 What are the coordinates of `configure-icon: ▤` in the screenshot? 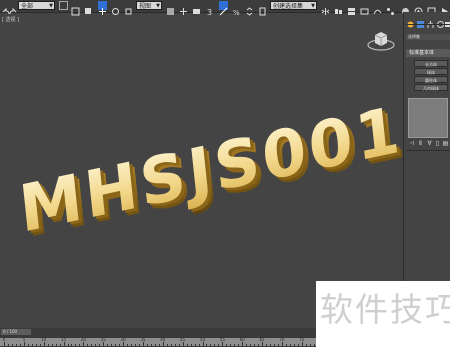 It's located at (445, 143).